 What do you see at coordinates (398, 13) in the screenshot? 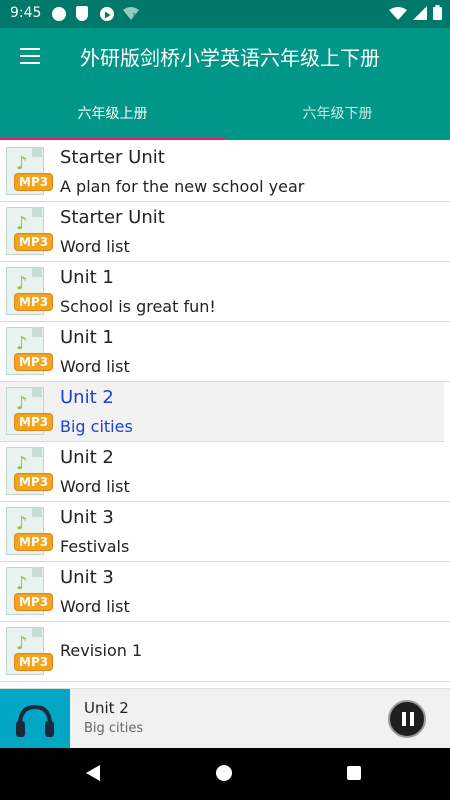
I see `wifi-icon` at bounding box center [398, 13].